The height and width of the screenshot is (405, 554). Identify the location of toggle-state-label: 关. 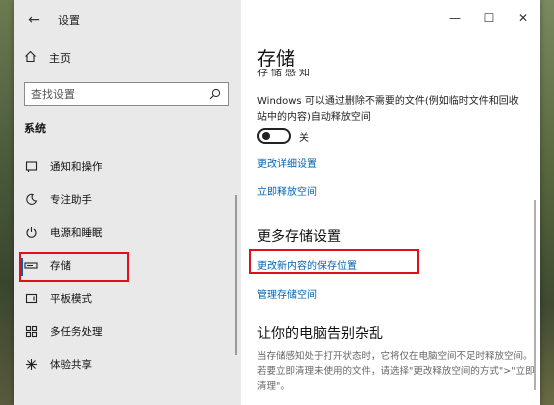
(304, 138).